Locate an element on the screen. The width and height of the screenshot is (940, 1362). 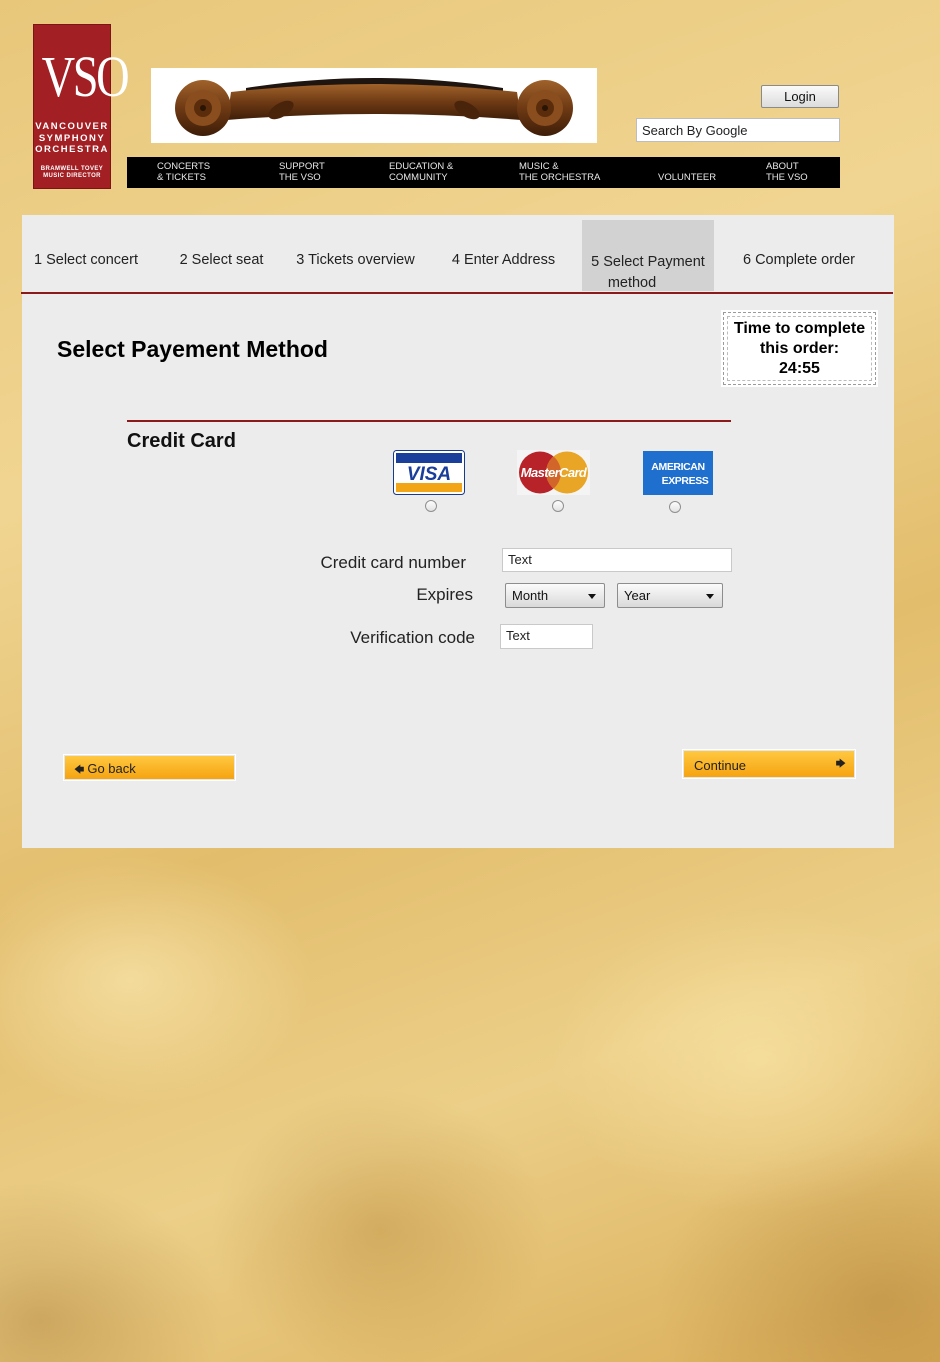
step-label: 3 Tickets overview is located at coordinates (355, 260).